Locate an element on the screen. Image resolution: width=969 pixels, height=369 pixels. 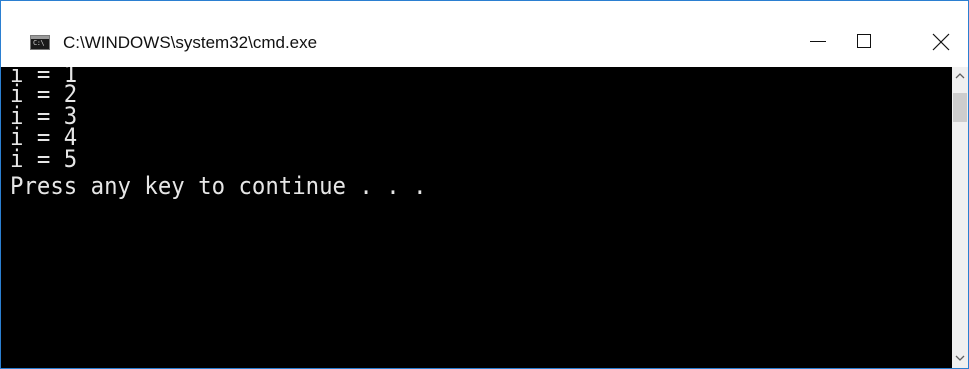
chevron-up-icon is located at coordinates (960, 76).